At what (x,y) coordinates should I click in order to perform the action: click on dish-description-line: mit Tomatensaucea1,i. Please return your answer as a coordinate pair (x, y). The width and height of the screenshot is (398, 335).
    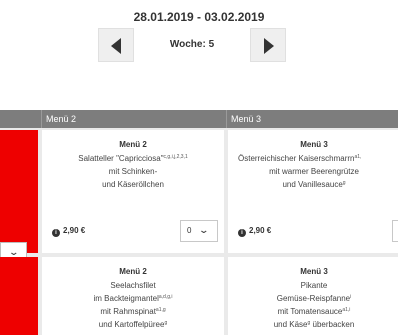
    Looking at the image, I should click on (314, 311).